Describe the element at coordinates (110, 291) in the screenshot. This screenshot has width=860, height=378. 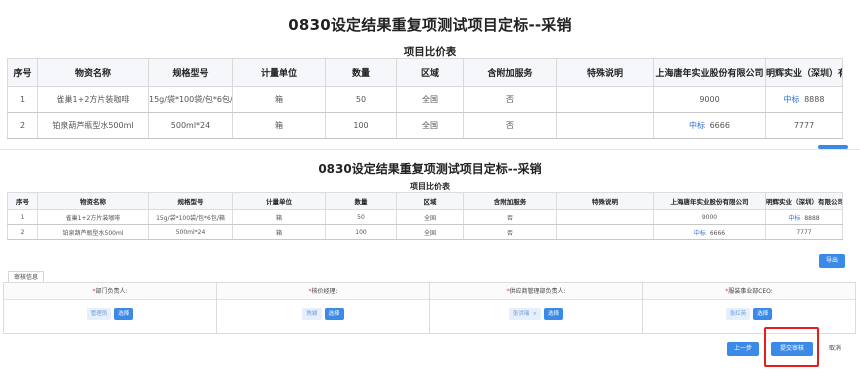
I see `approver-label: *部门负责人:` at that location.